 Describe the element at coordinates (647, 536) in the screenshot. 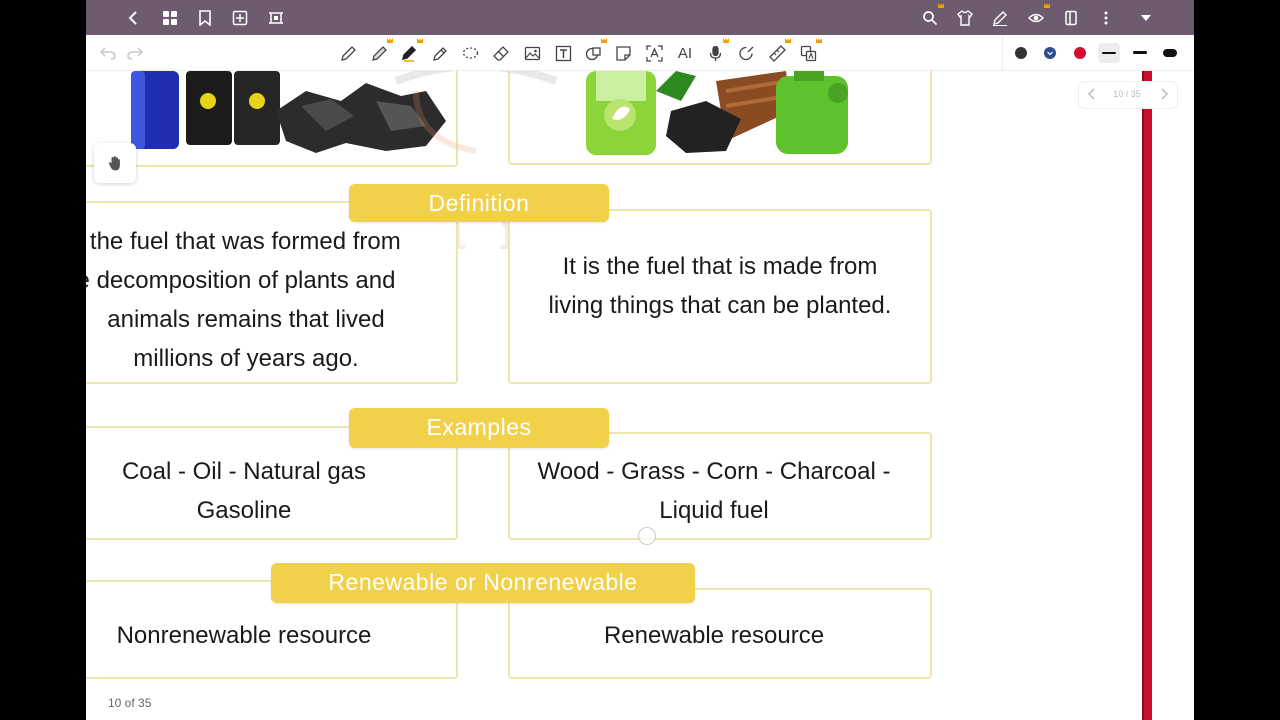

I see `cursor-indicator` at that location.